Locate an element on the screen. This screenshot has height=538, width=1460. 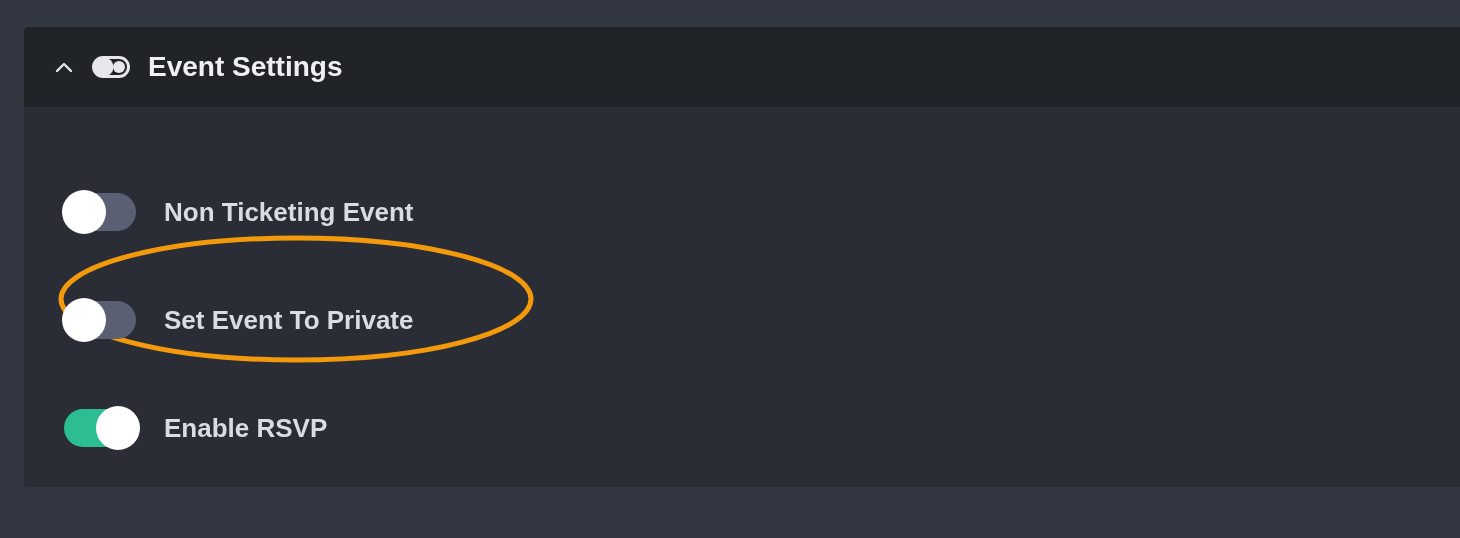
setting-label: Enable RSVP is located at coordinates (246, 428).